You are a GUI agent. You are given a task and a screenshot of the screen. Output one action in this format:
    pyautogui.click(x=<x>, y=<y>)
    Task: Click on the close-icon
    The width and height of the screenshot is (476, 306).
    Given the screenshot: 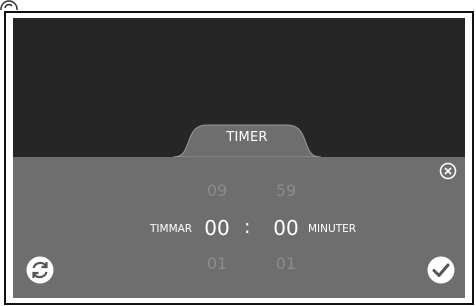 What is the action you would take?
    pyautogui.click(x=448, y=171)
    